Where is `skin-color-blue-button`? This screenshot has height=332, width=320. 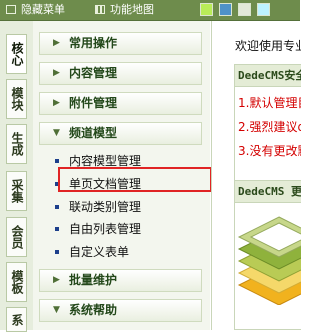
skin-color-blue-button is located at coordinates (225, 9).